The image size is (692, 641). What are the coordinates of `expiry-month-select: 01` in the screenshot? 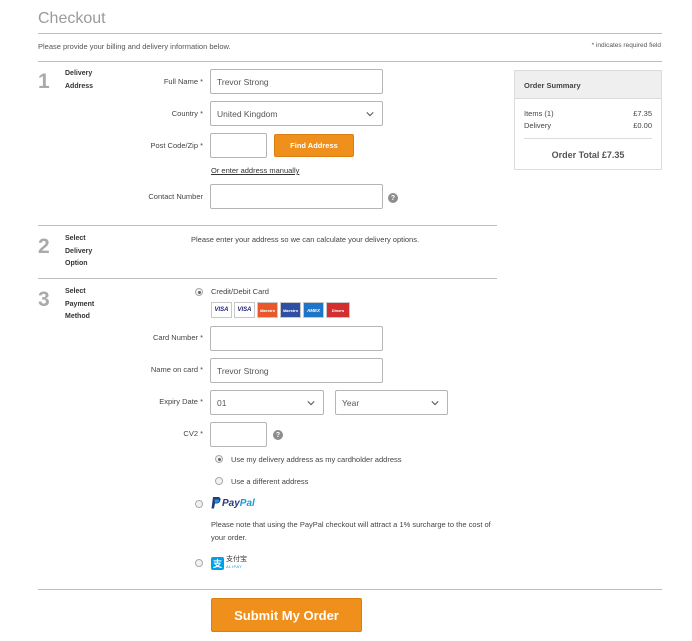 It's located at (267, 402).